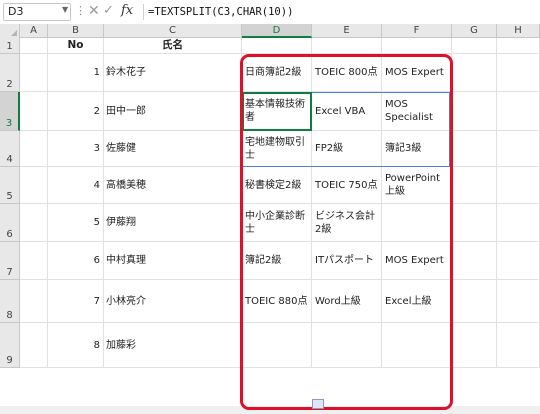  What do you see at coordinates (173, 261) in the screenshot?
I see `name-cell: 中村真理` at bounding box center [173, 261].